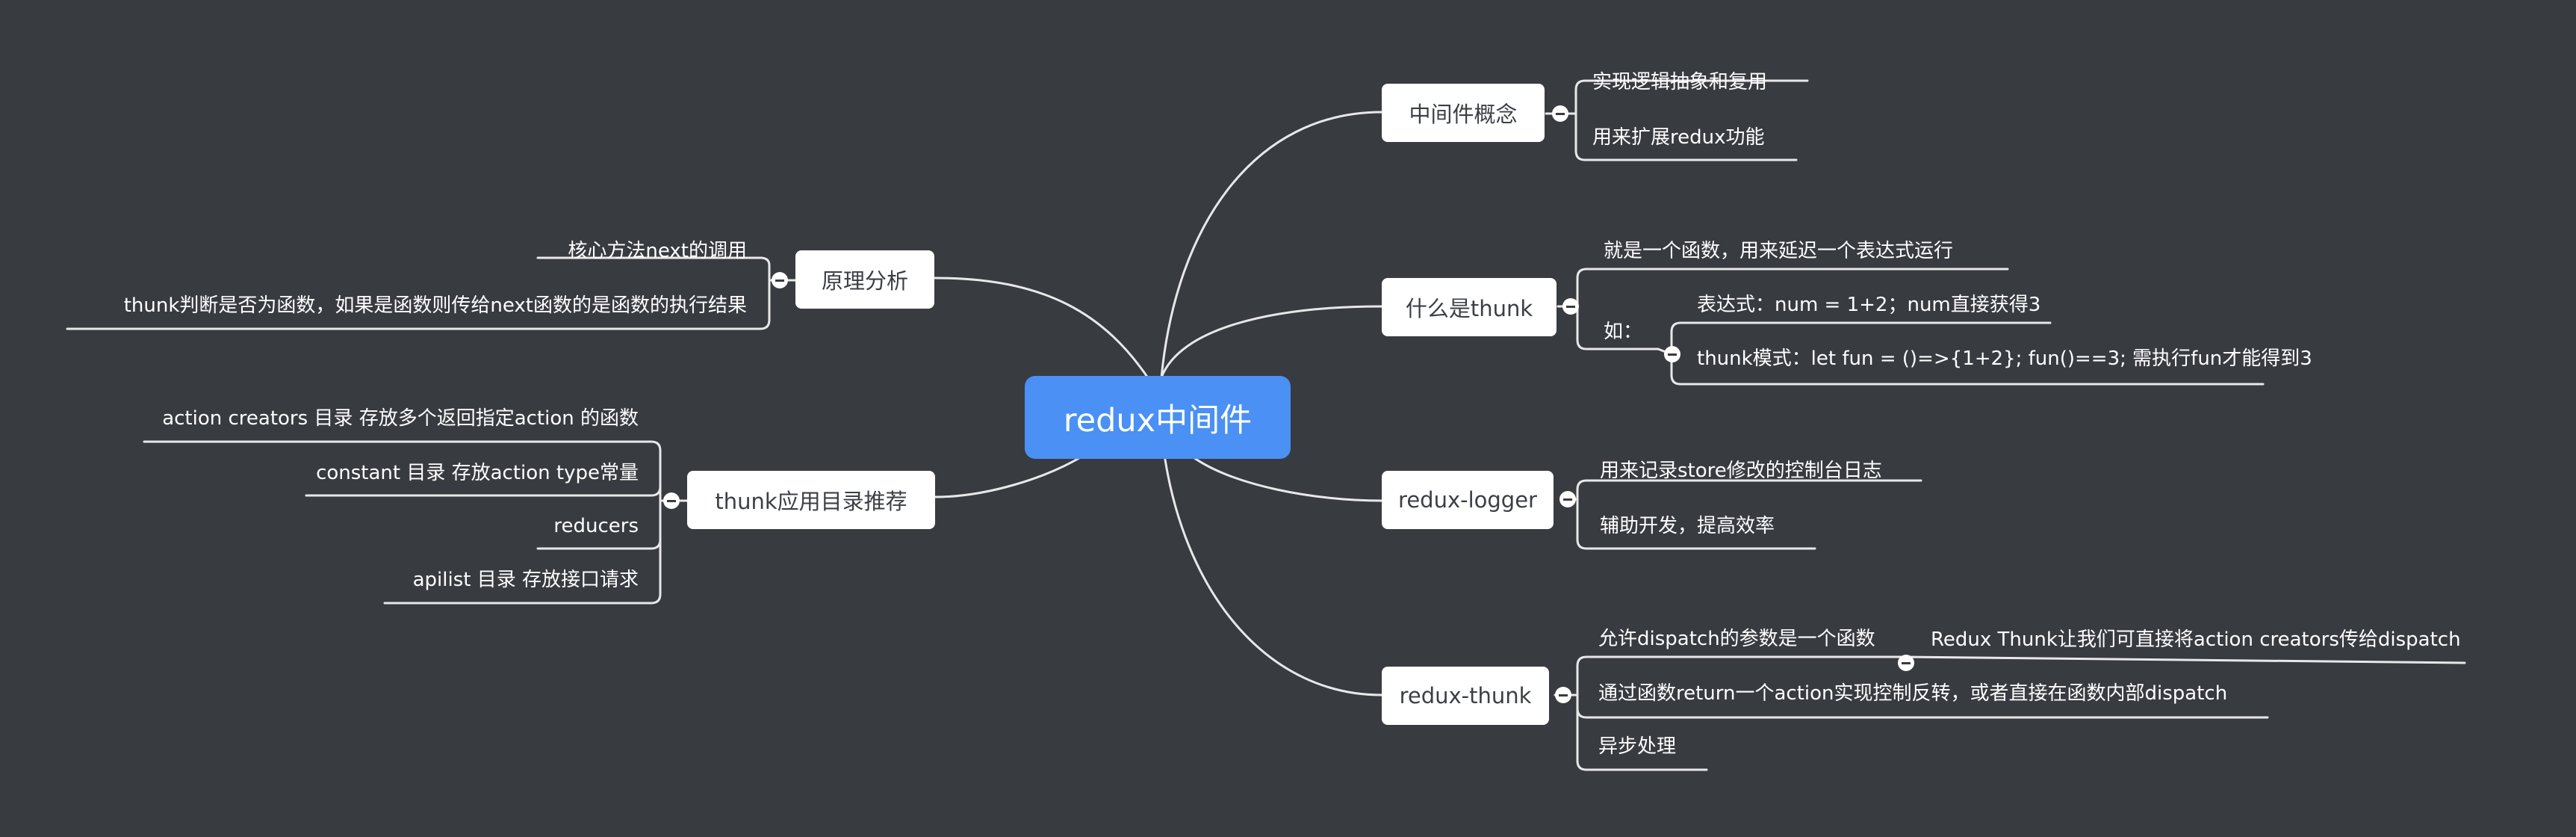 This screenshot has height=837, width=2576. What do you see at coordinates (401, 418) in the screenshot?
I see `leaf-text: action creators 目录 存放多个返回指定action 的函数` at bounding box center [401, 418].